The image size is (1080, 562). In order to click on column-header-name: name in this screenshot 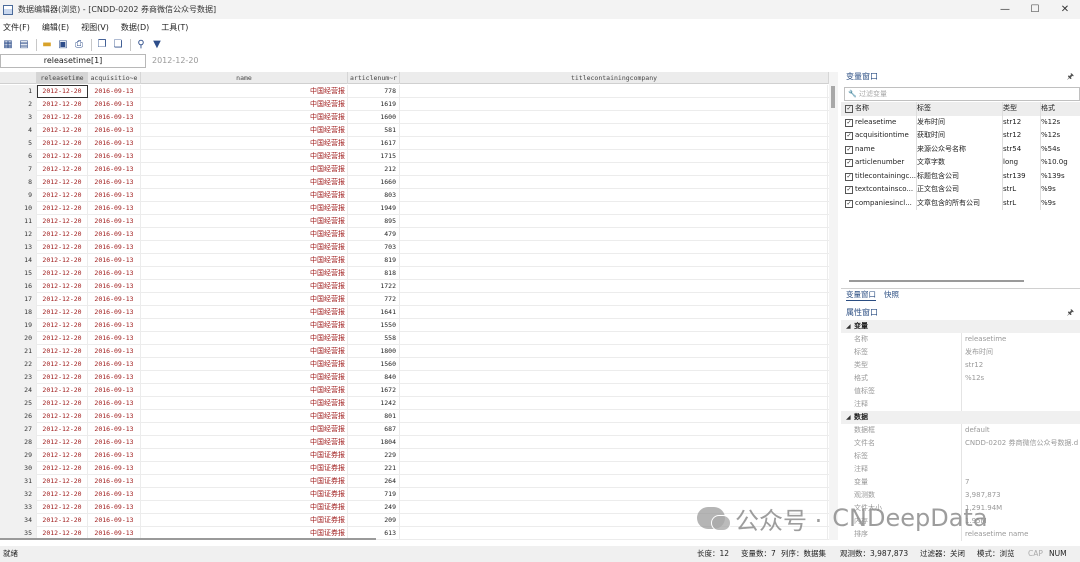, I will do `click(244, 78)`.